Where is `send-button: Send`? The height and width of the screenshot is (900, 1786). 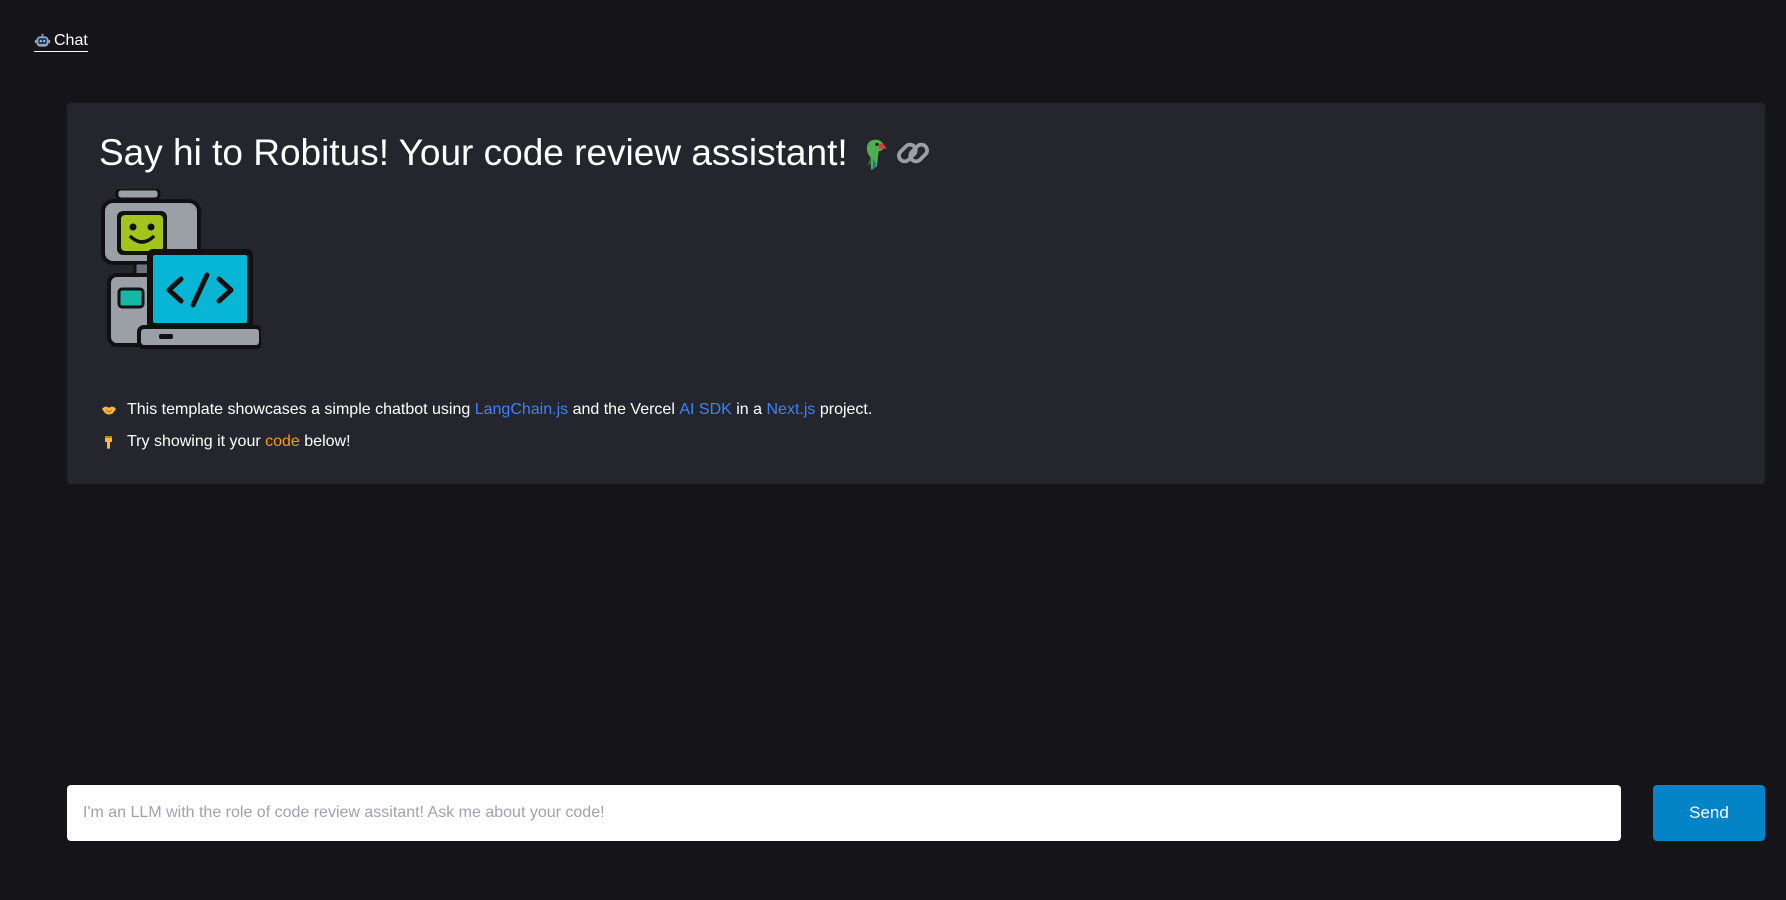
send-button: Send is located at coordinates (1709, 813).